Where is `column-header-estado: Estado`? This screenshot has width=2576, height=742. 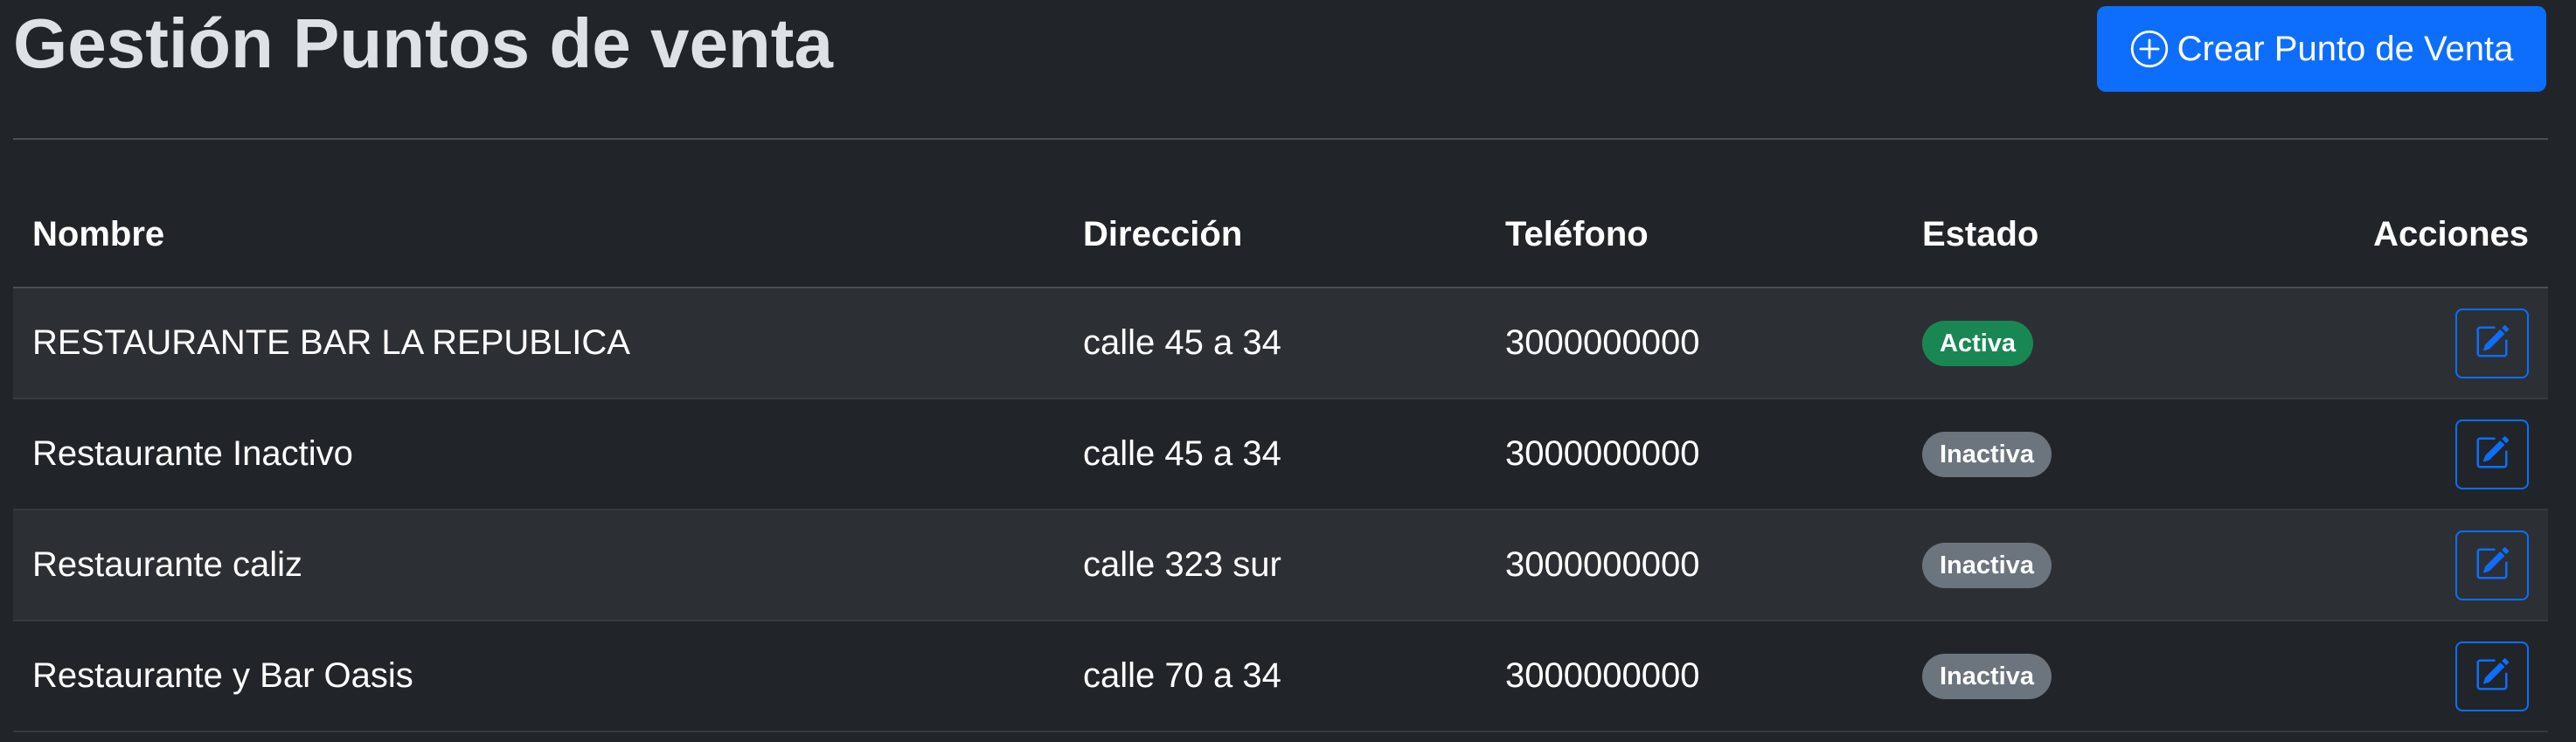
column-header-estado: Estado is located at coordinates (1980, 234).